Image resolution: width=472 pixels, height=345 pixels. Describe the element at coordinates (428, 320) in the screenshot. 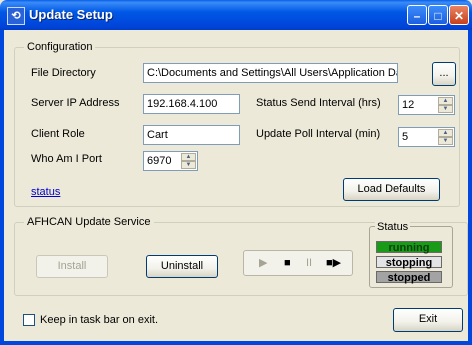

I see `exit-button: Exit` at that location.